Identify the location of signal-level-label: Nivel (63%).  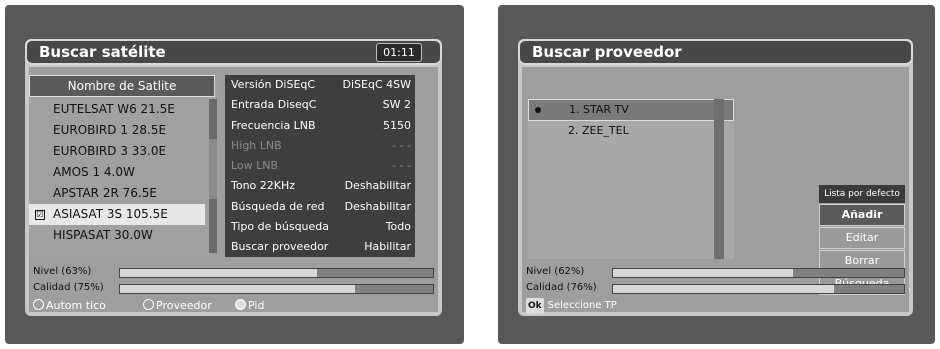
(62, 271).